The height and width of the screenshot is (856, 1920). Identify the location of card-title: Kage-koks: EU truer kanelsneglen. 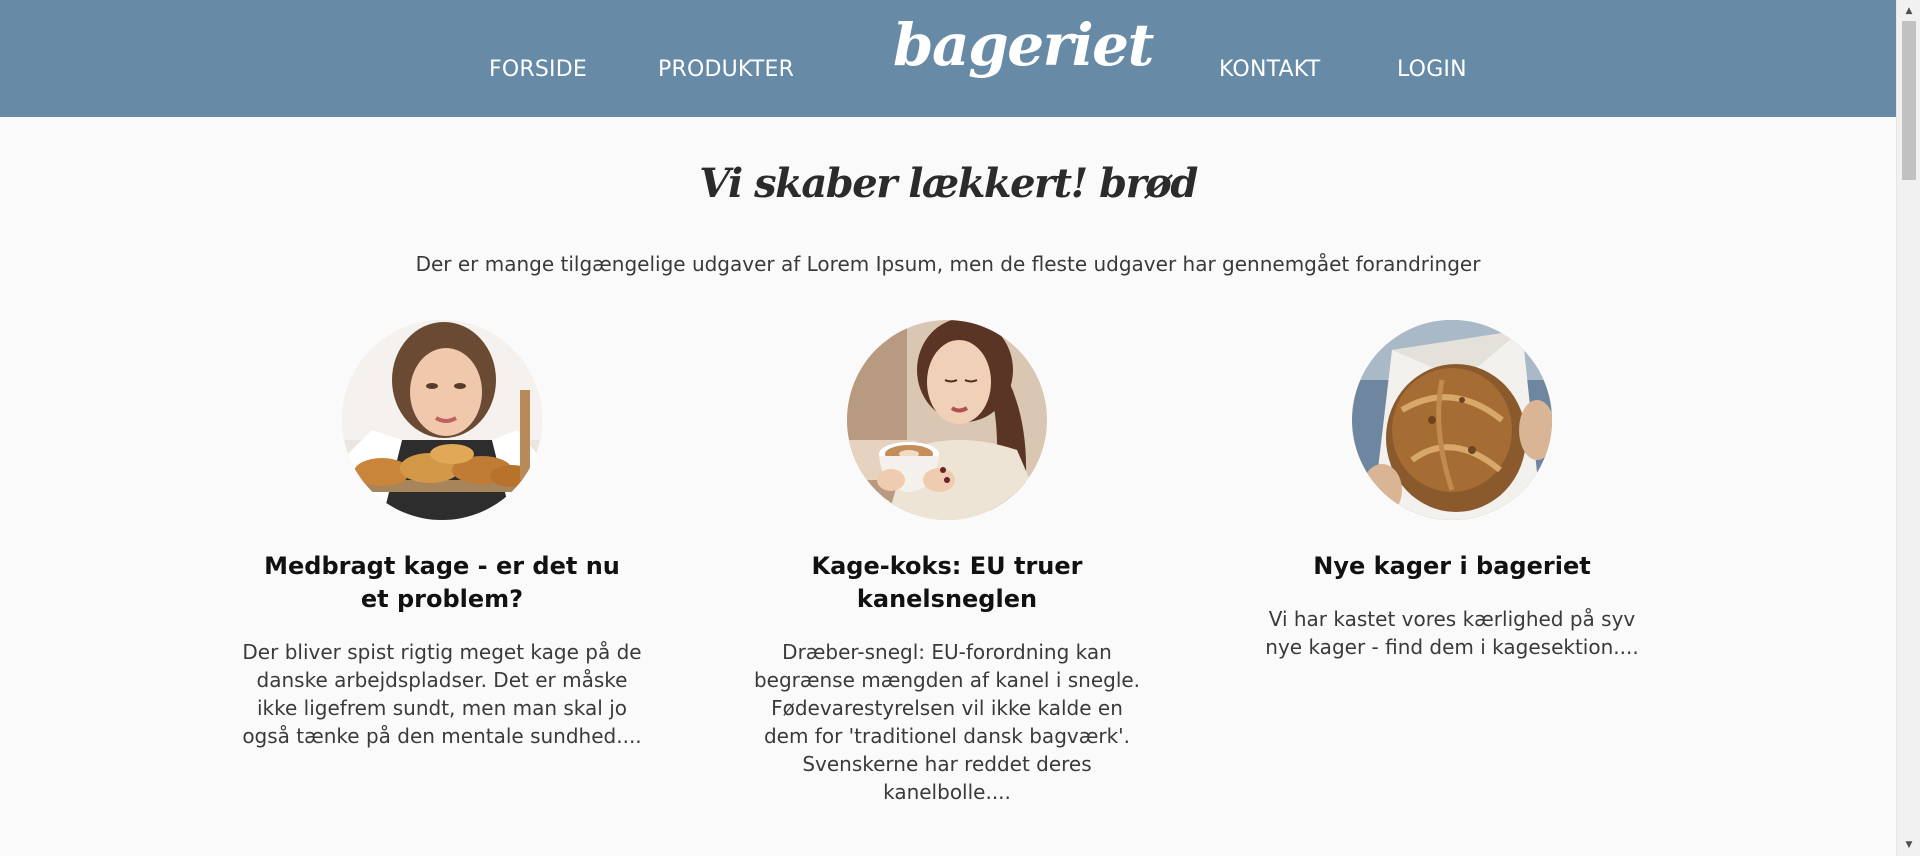
(947, 583).